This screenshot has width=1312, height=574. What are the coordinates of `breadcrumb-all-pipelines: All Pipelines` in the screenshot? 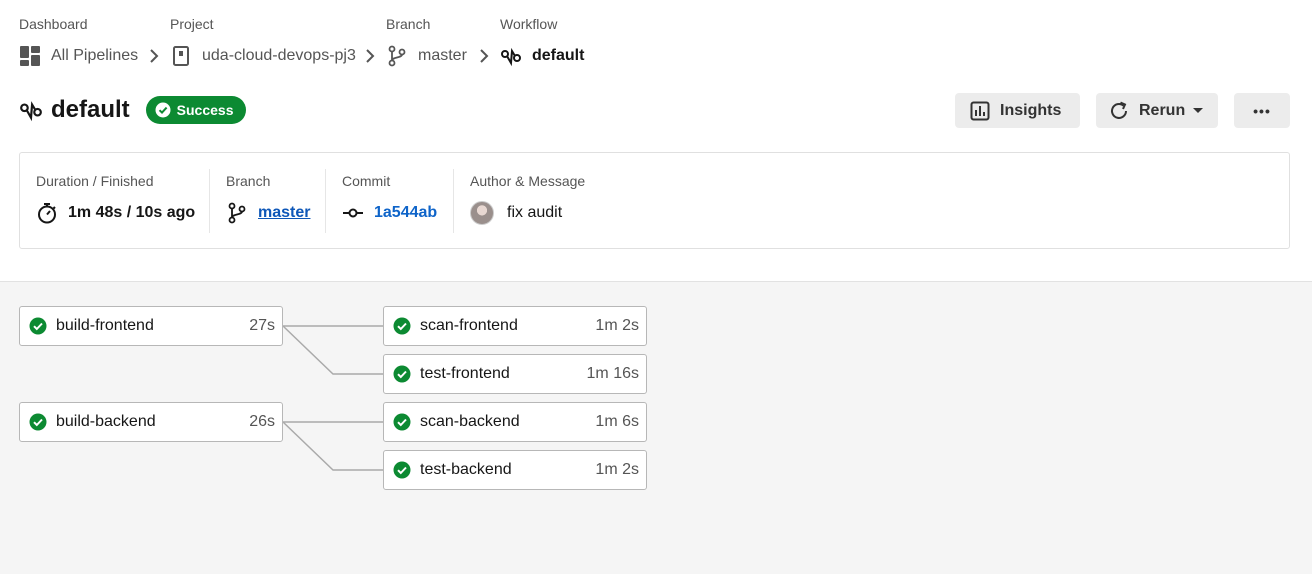 It's located at (78, 56).